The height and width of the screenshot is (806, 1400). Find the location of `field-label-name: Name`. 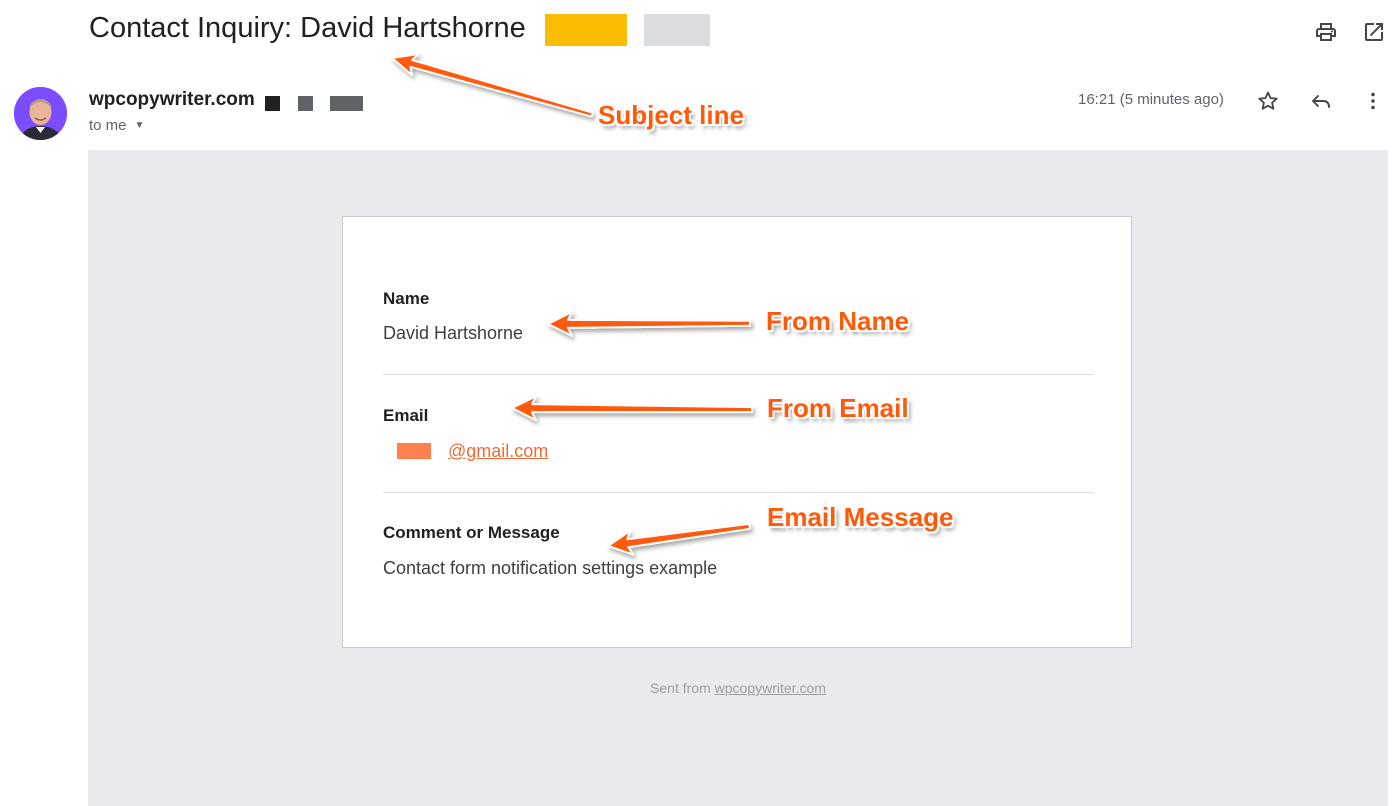

field-label-name: Name is located at coordinates (406, 298).